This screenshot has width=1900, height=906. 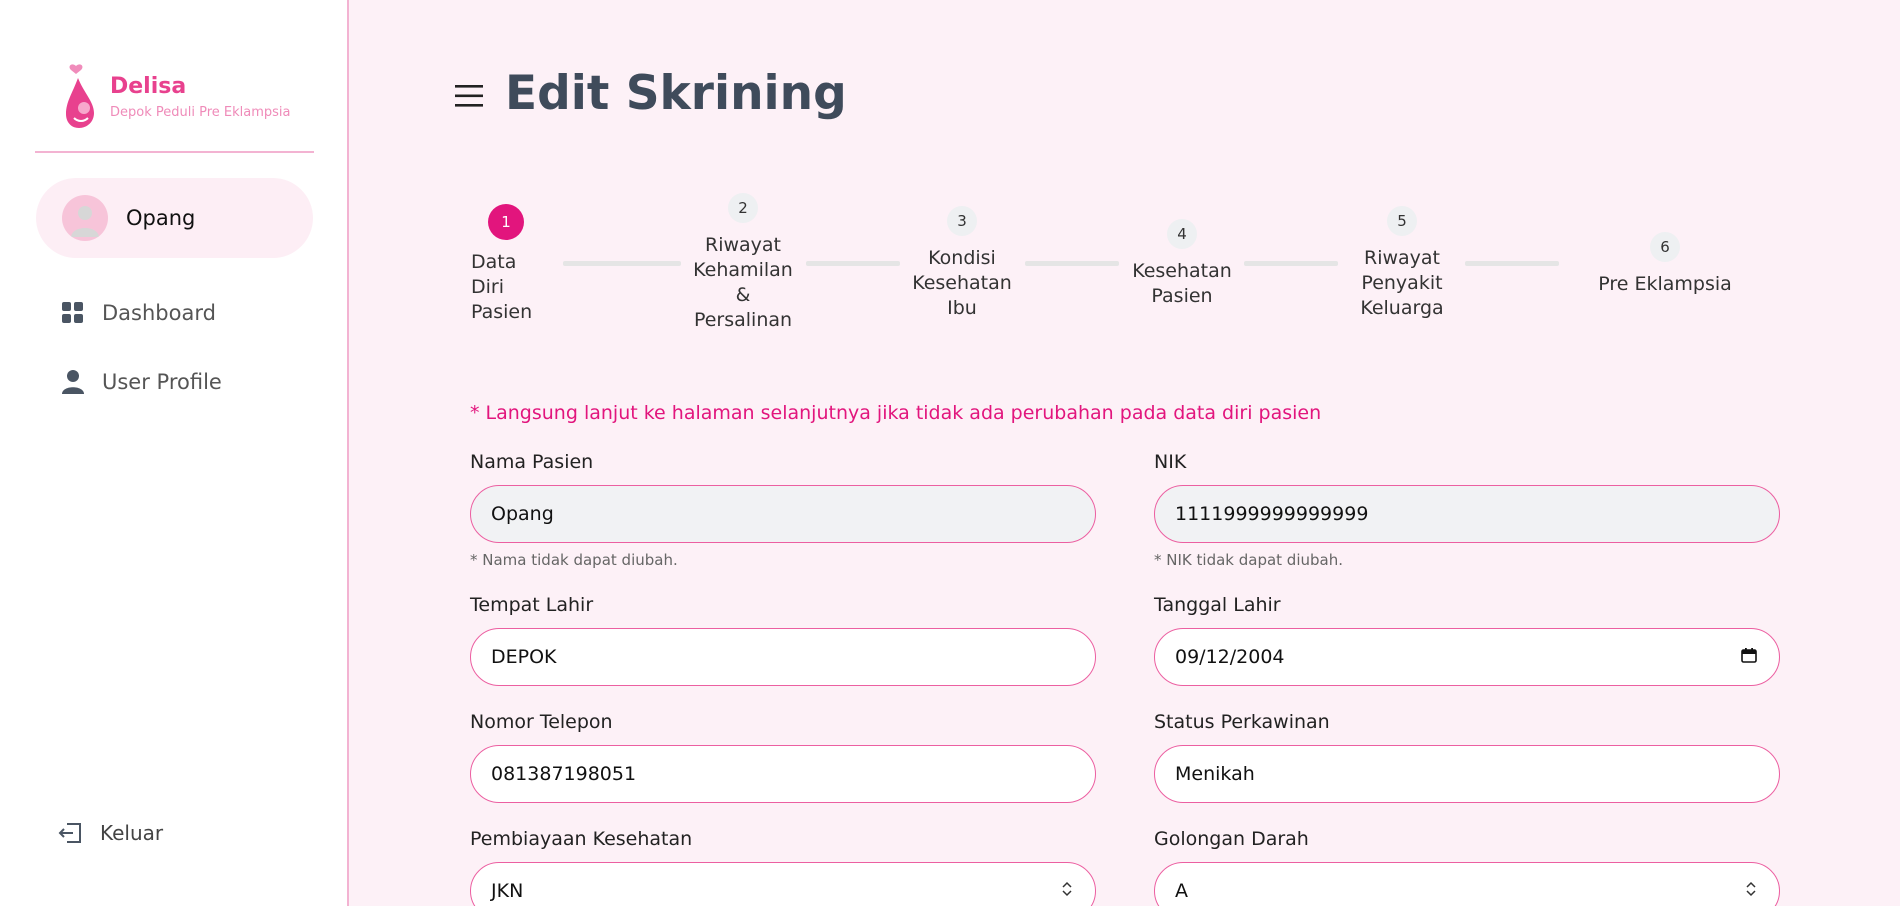 I want to click on step-label: Riwayat Kehamilan & Persalinan, so click(x=743, y=282).